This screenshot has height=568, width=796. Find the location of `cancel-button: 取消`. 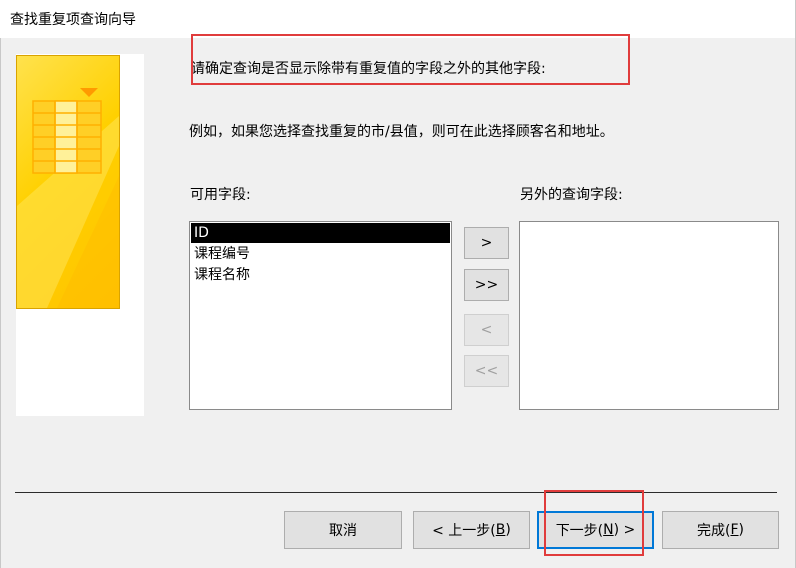

cancel-button: 取消 is located at coordinates (343, 530).